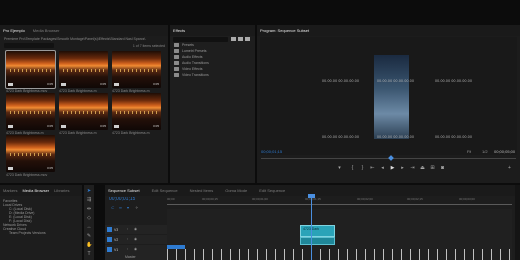  Describe the element at coordinates (260, 199) in the screenshot. I see `ruler-label: 00;00;01;00` at that location.